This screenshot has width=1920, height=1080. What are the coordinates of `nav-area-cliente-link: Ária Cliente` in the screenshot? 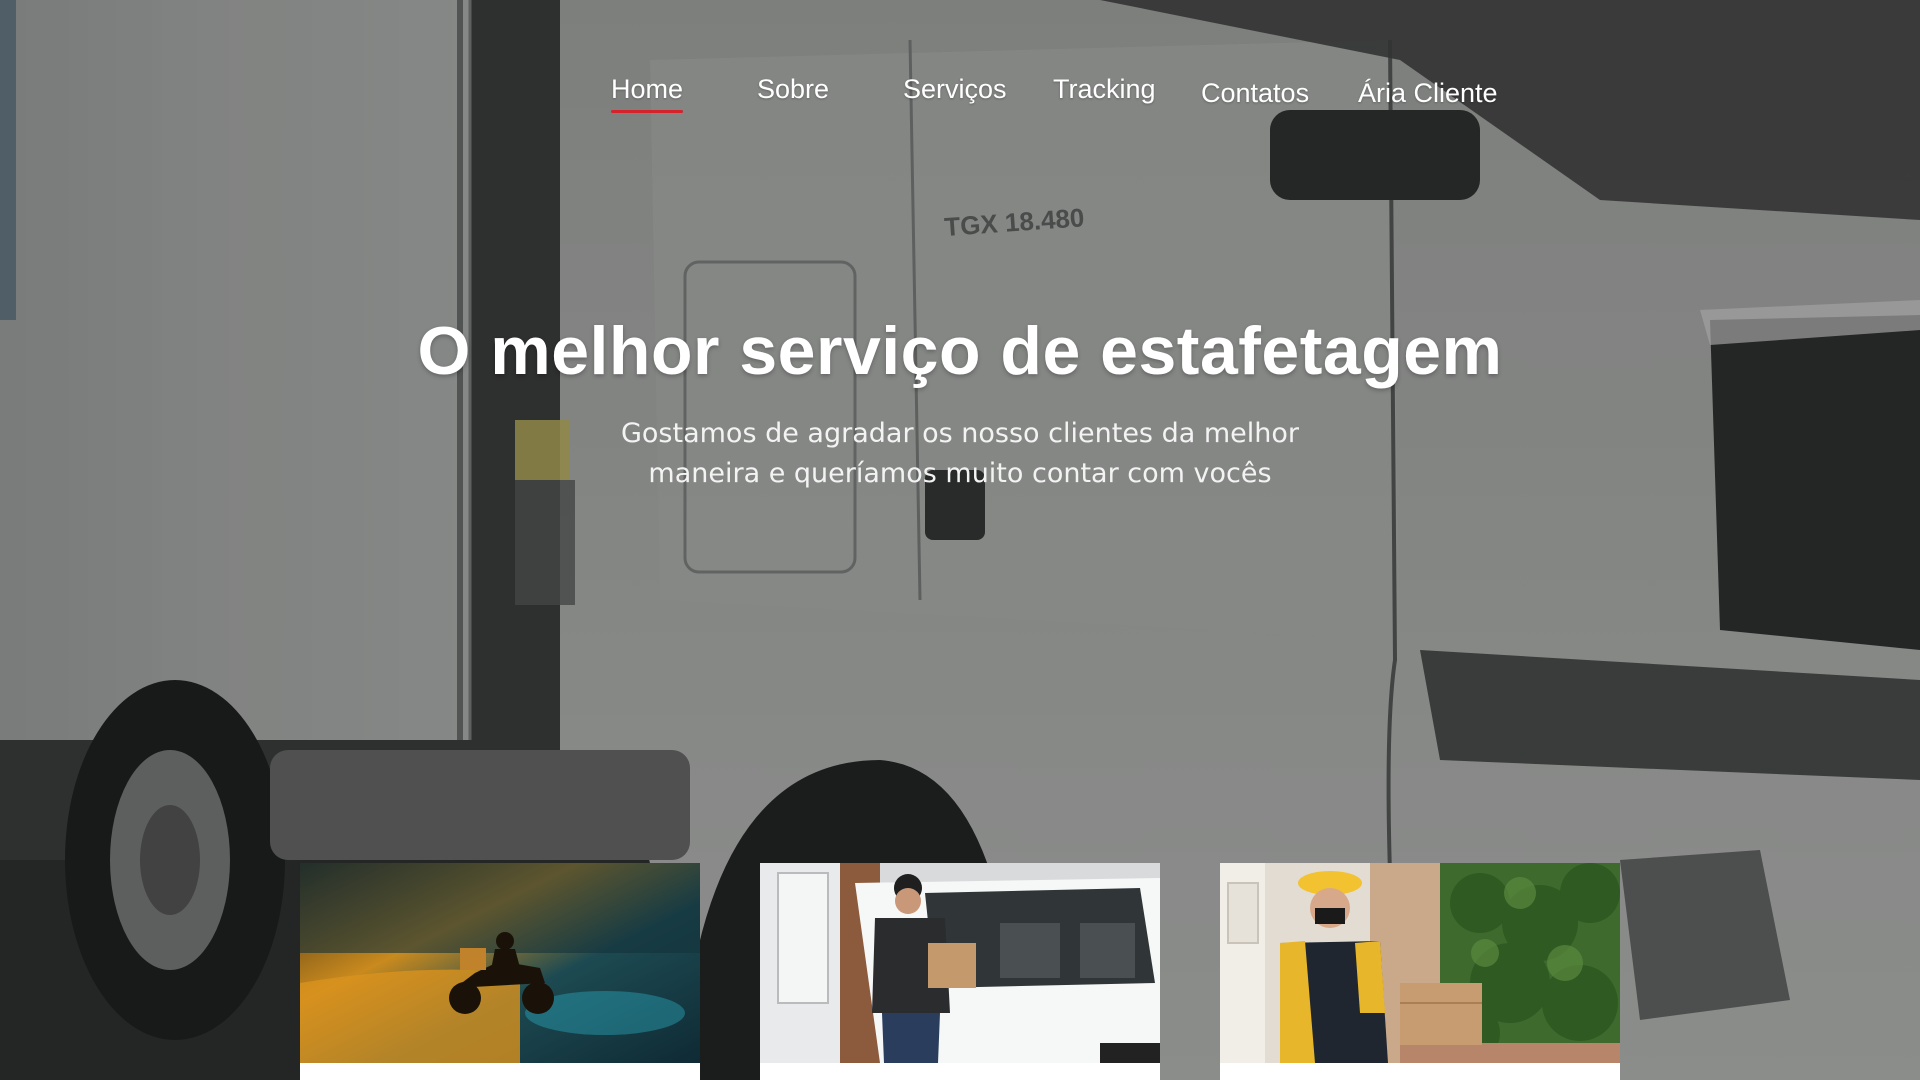 It's located at (1428, 93).